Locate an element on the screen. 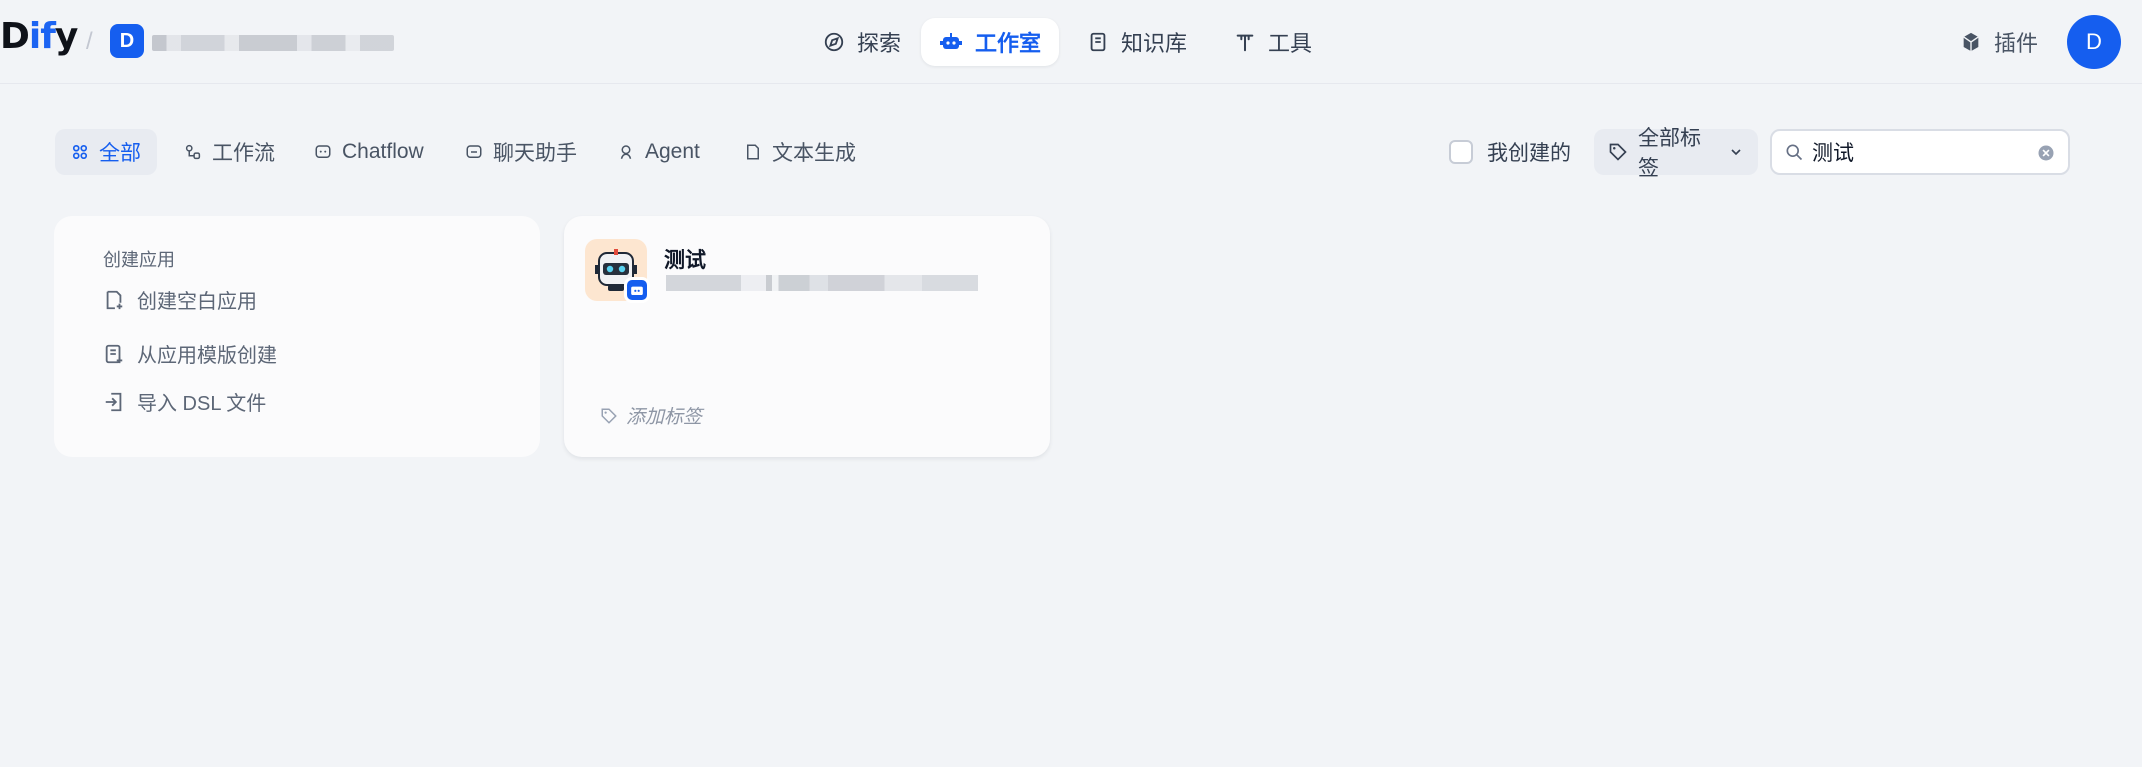 This screenshot has width=2142, height=767. plugins-label: 插件 is located at coordinates (2016, 43).